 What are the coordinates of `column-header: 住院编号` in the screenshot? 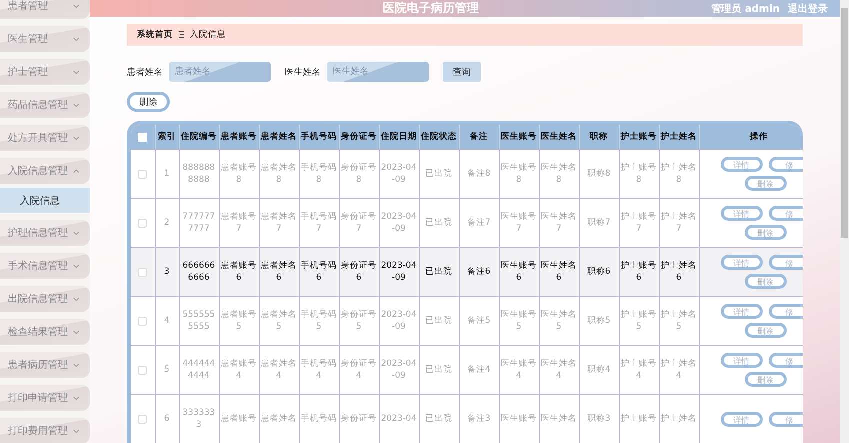 It's located at (199, 137).